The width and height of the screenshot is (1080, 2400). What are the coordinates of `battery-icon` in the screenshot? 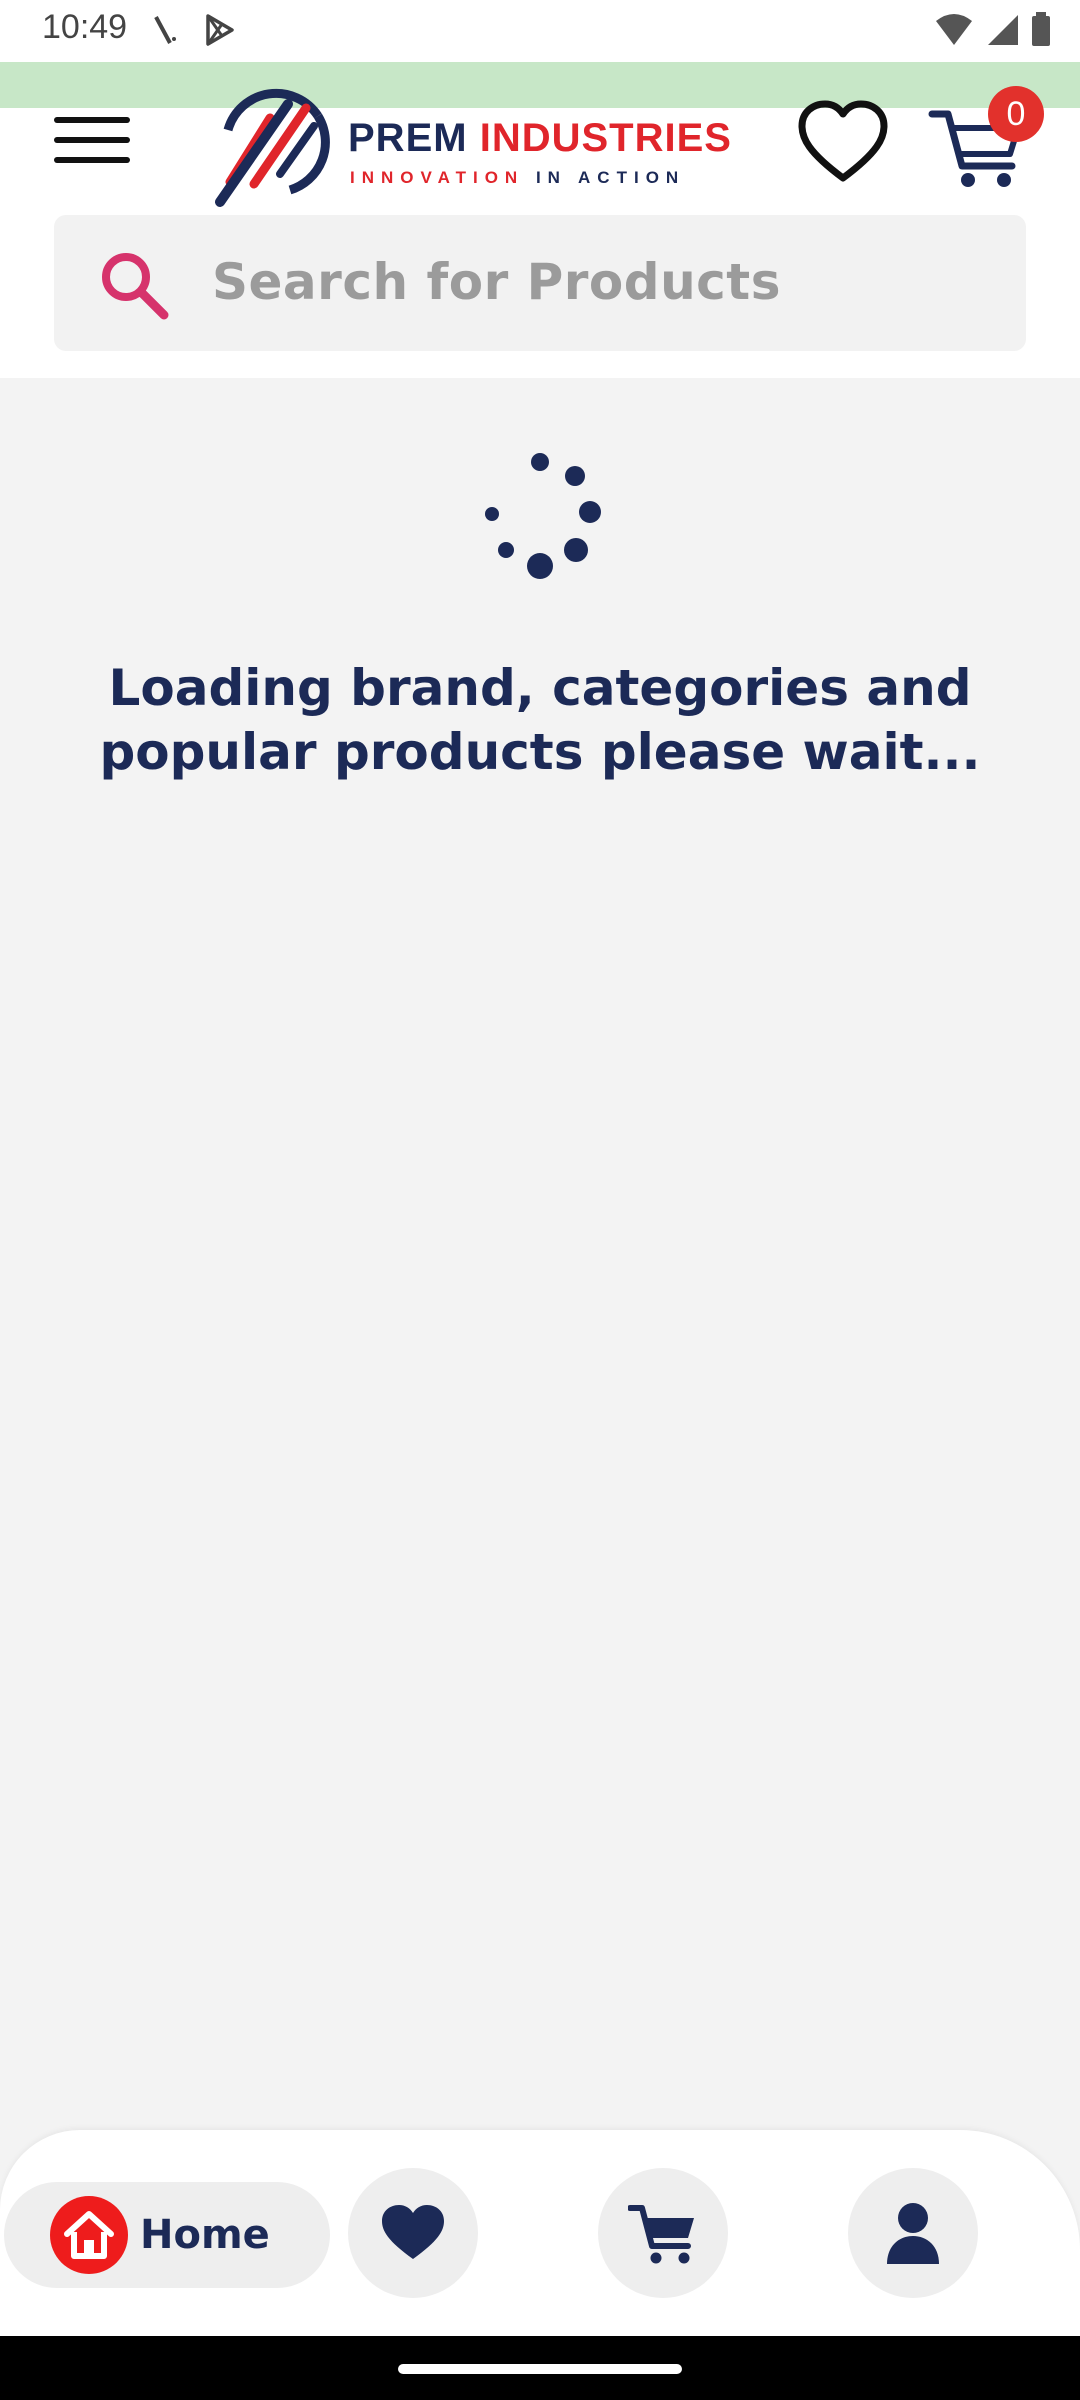 It's located at (1041, 29).